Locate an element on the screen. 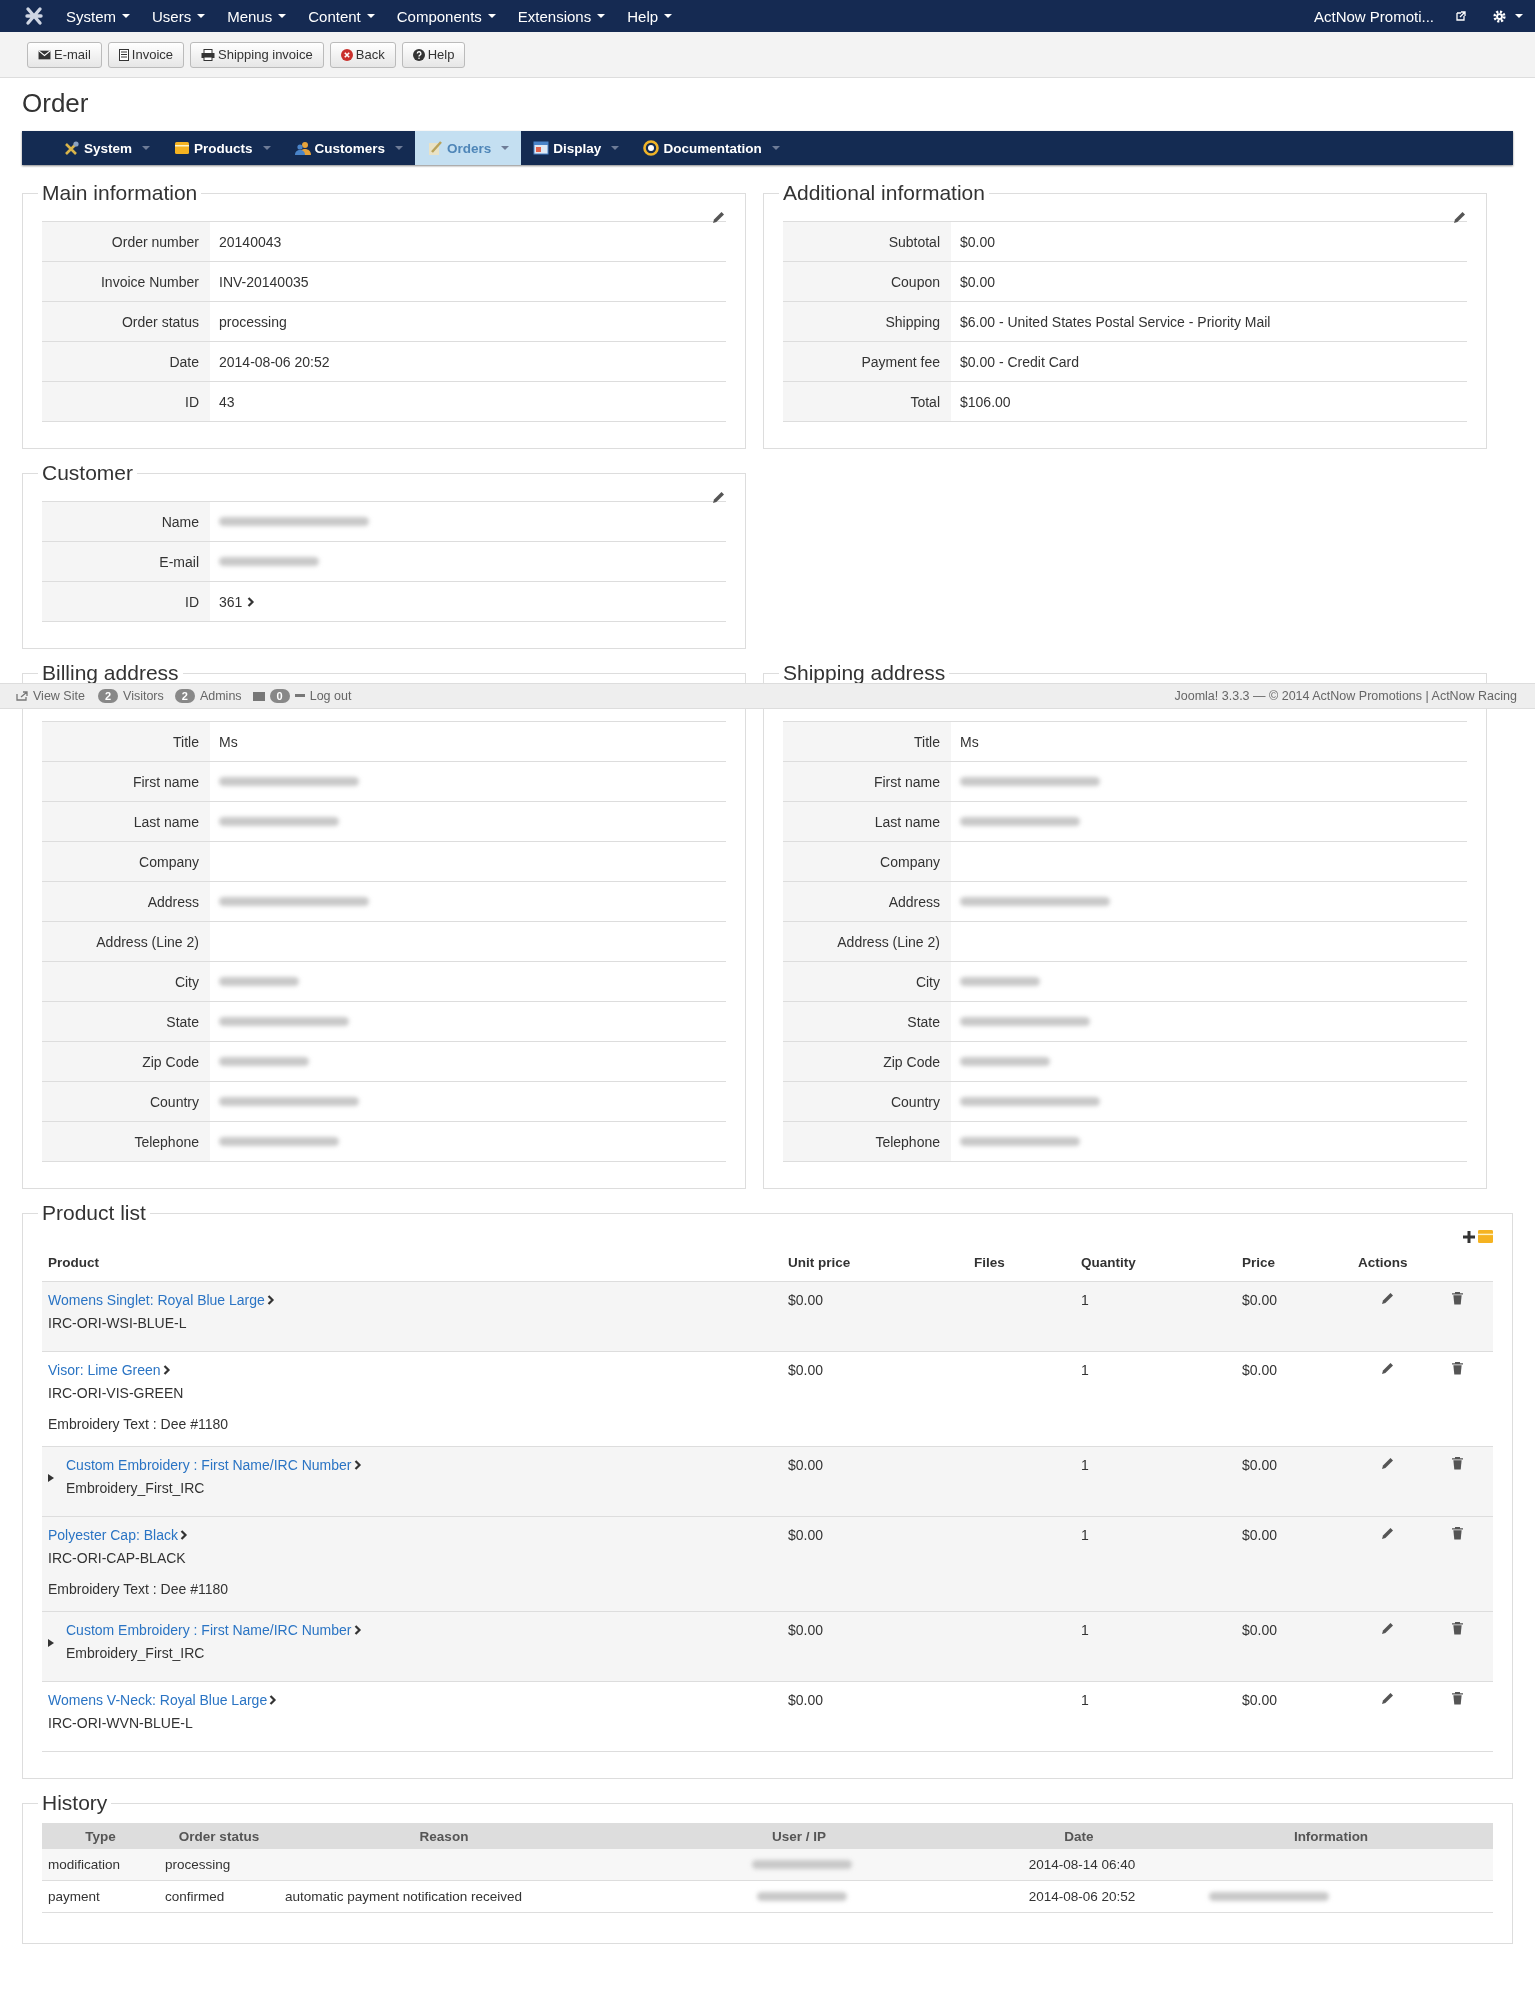 This screenshot has width=1535, height=2000. component-menu-item: Documentation is located at coordinates (711, 148).